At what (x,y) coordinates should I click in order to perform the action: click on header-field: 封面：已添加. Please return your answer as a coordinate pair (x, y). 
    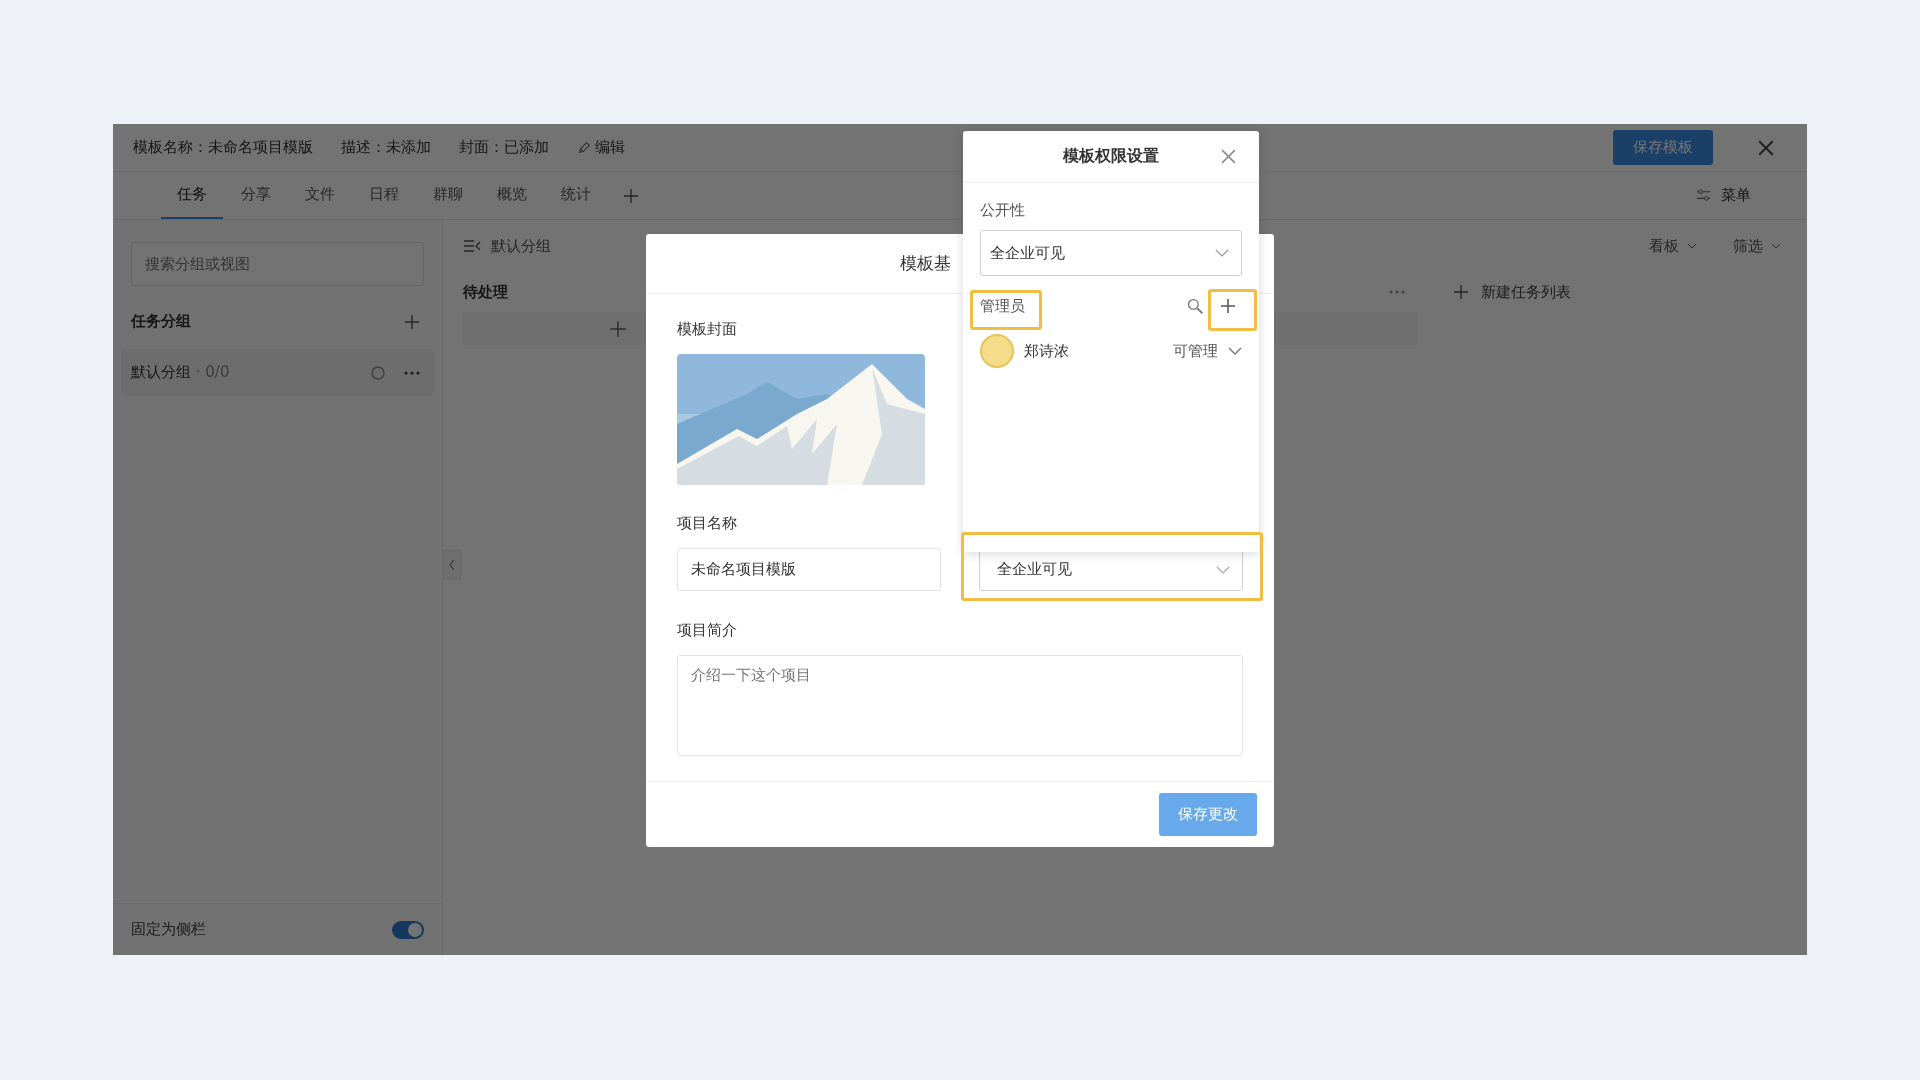
    Looking at the image, I should click on (504, 147).